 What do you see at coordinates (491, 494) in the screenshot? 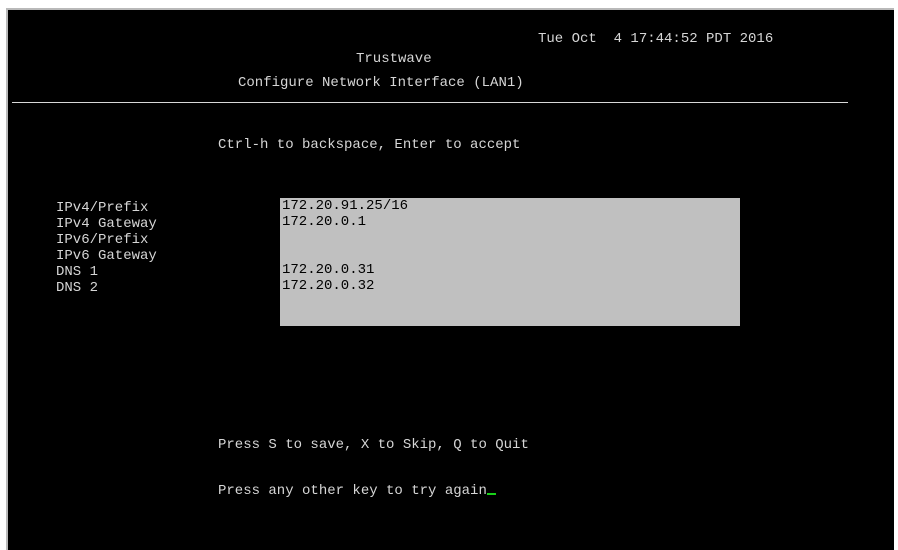
I see `text-cursor` at bounding box center [491, 494].